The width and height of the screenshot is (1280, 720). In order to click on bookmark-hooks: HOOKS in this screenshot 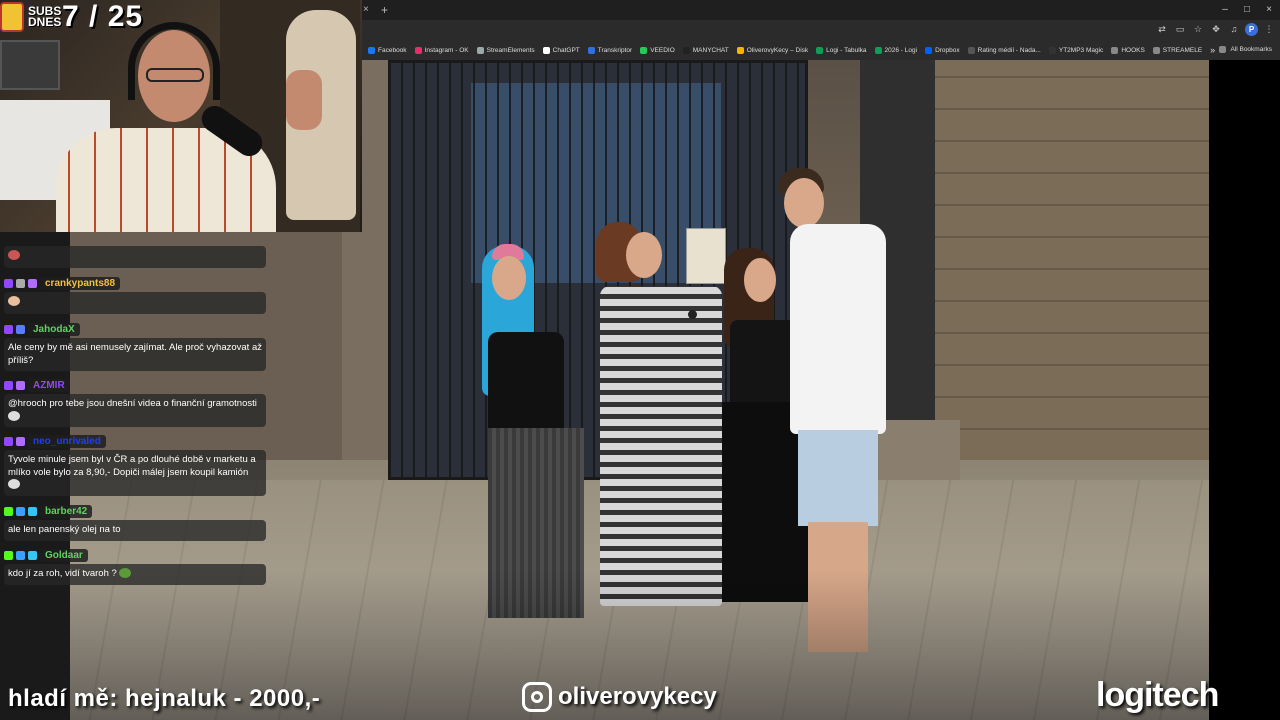, I will do `click(1128, 50)`.